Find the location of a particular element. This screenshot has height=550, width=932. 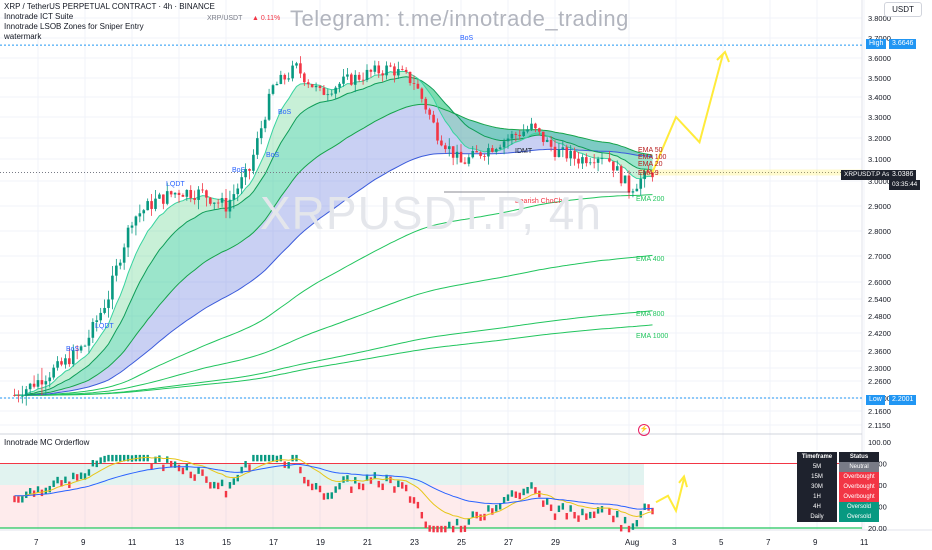

currency-button: USDT is located at coordinates (903, 9).